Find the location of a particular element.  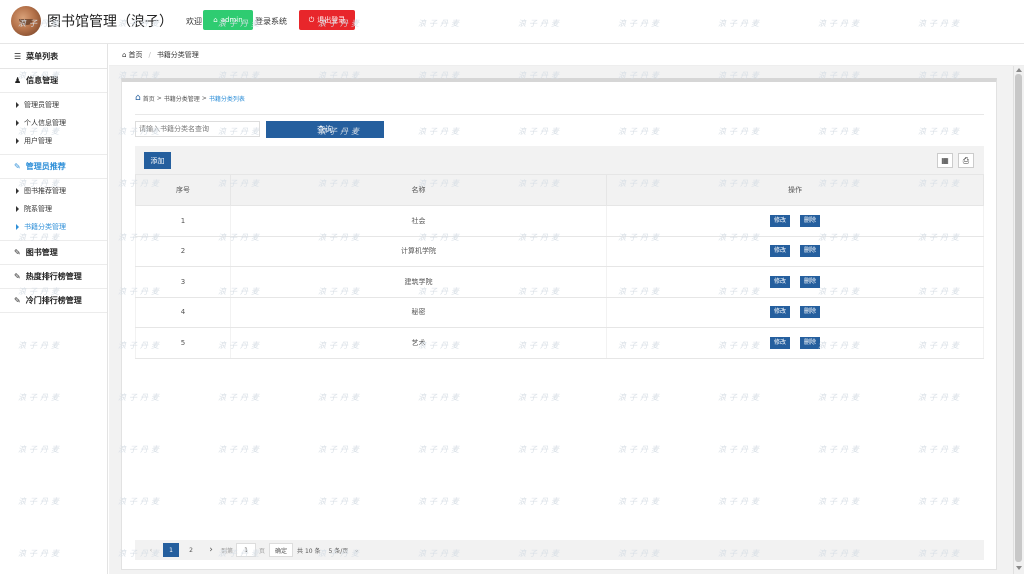

total-count: 共 10 条 is located at coordinates (309, 551).